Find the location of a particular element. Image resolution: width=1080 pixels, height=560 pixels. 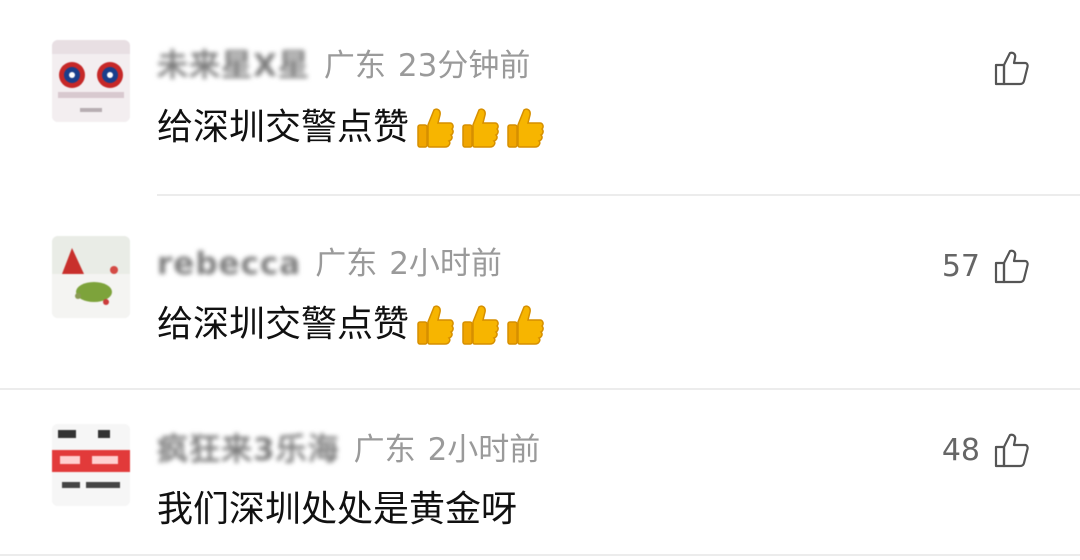

divider is located at coordinates (540, 555).